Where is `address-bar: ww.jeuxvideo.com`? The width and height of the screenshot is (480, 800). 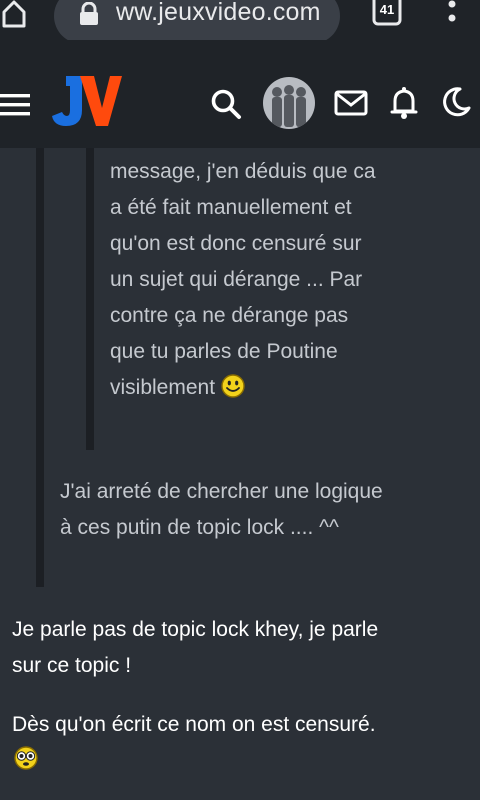 address-bar: ww.jeuxvideo.com is located at coordinates (197, 22).